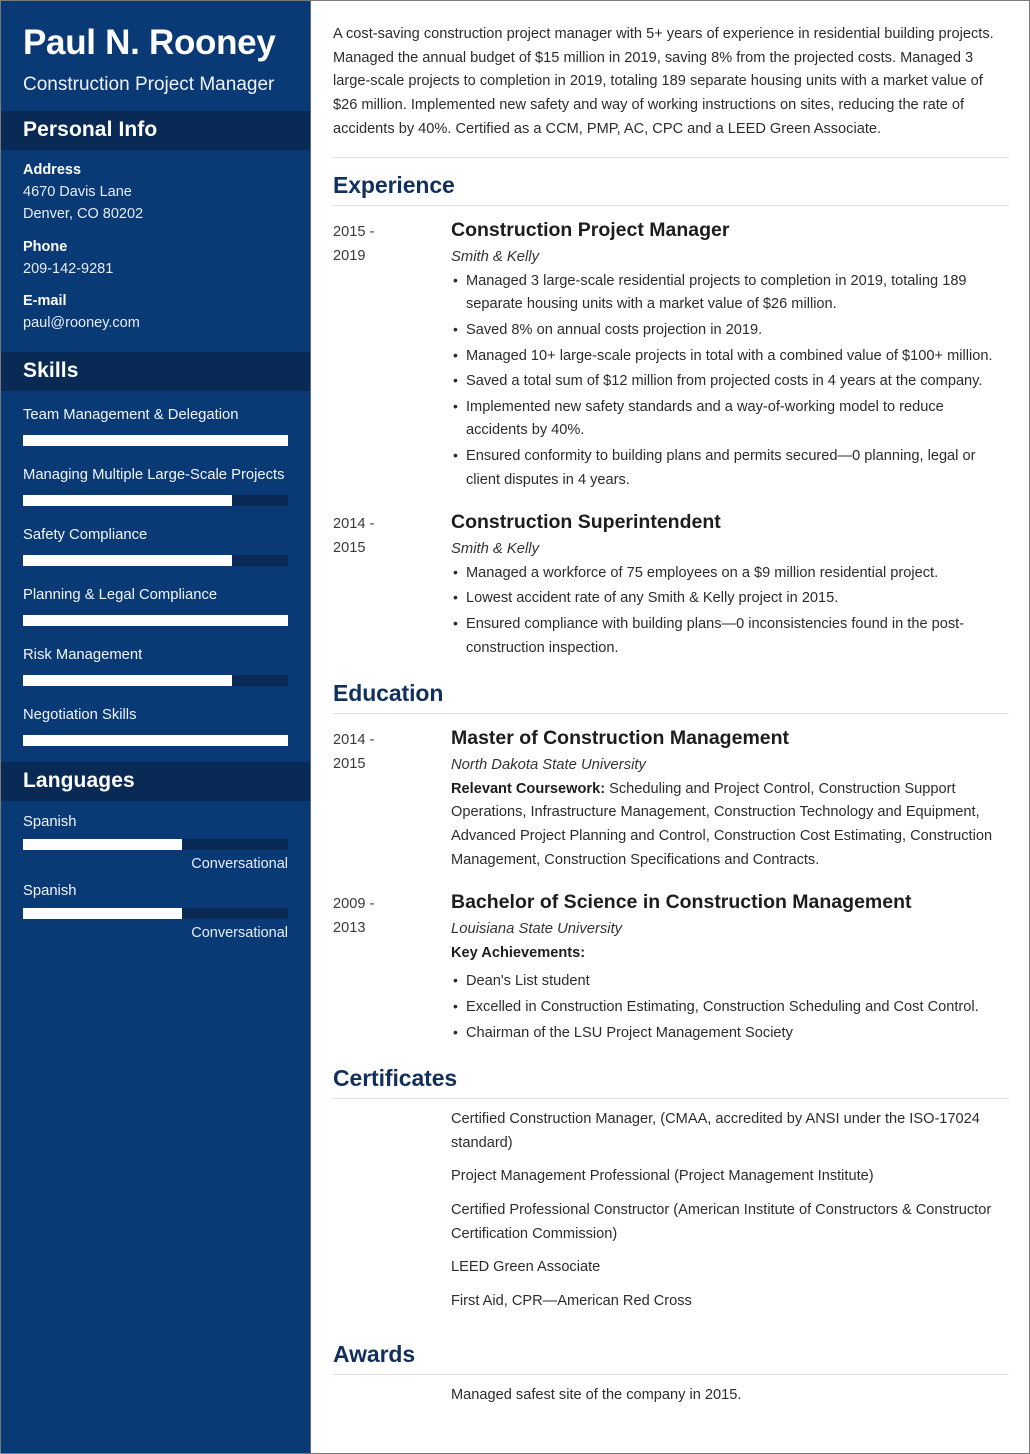  What do you see at coordinates (671, 1264) in the screenshot?
I see `plain-entry: LEED Green Associate` at bounding box center [671, 1264].